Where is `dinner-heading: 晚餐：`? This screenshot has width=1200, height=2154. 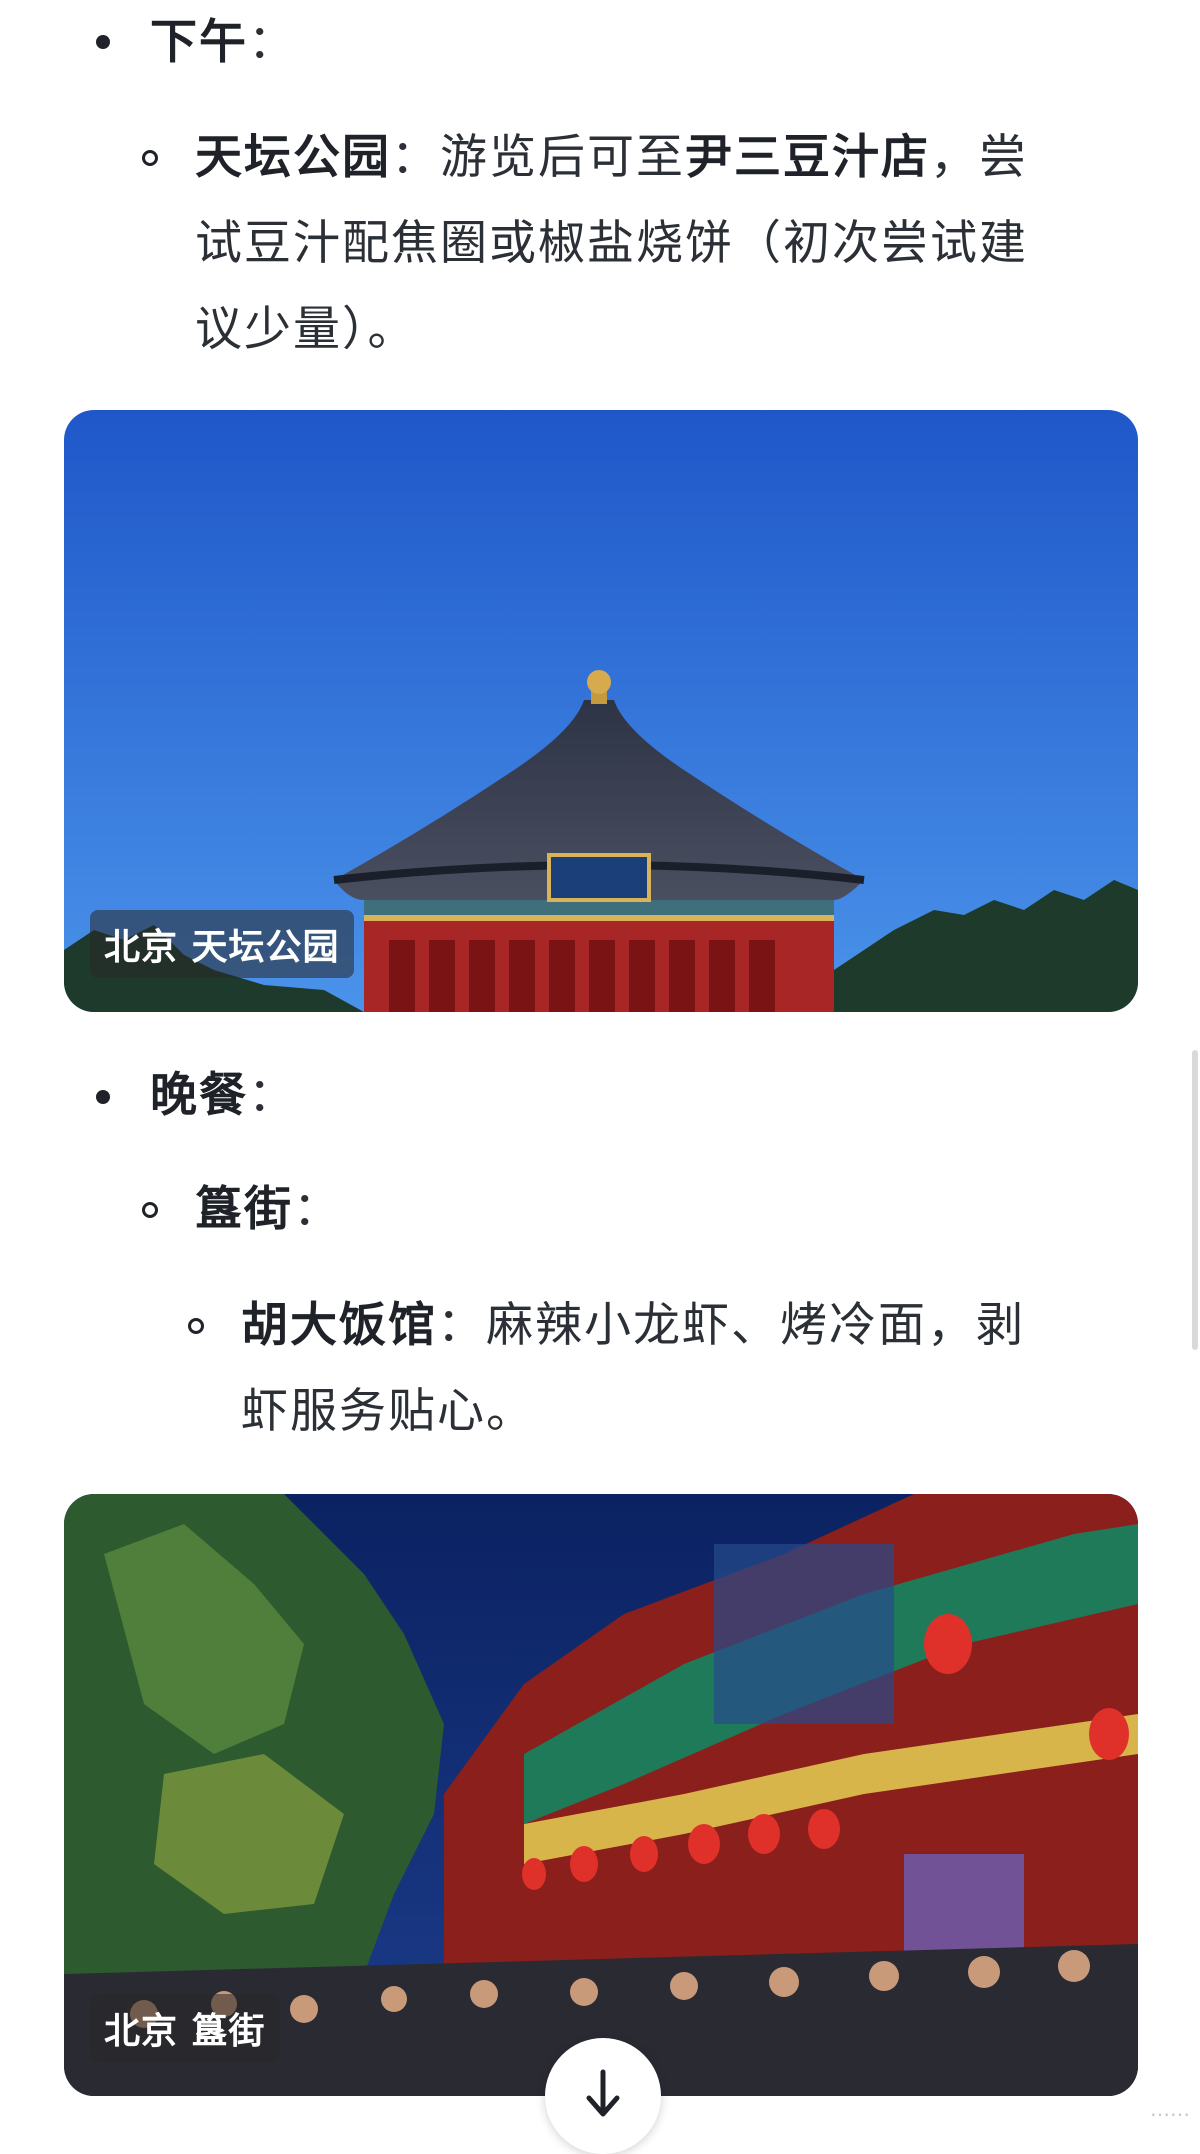 dinner-heading: 晚餐： is located at coordinates (223, 1095).